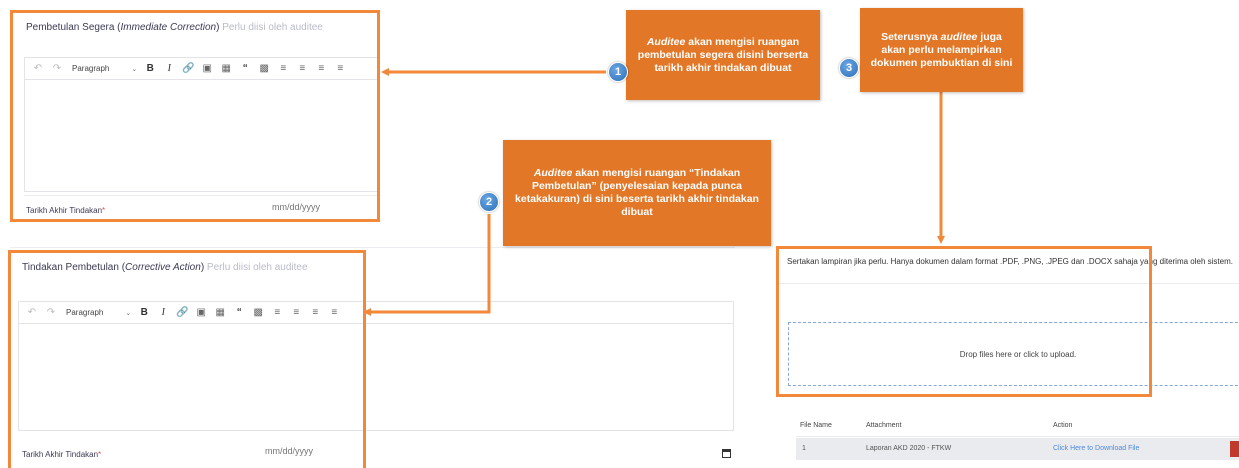 The width and height of the screenshot is (1239, 468). Describe the element at coordinates (1234, 449) in the screenshot. I see `delete-icon` at that location.